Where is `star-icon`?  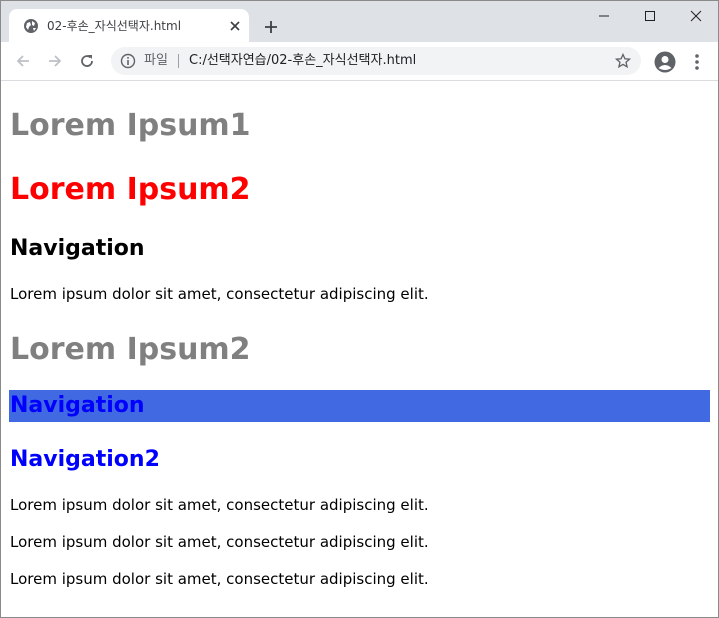 star-icon is located at coordinates (623, 61).